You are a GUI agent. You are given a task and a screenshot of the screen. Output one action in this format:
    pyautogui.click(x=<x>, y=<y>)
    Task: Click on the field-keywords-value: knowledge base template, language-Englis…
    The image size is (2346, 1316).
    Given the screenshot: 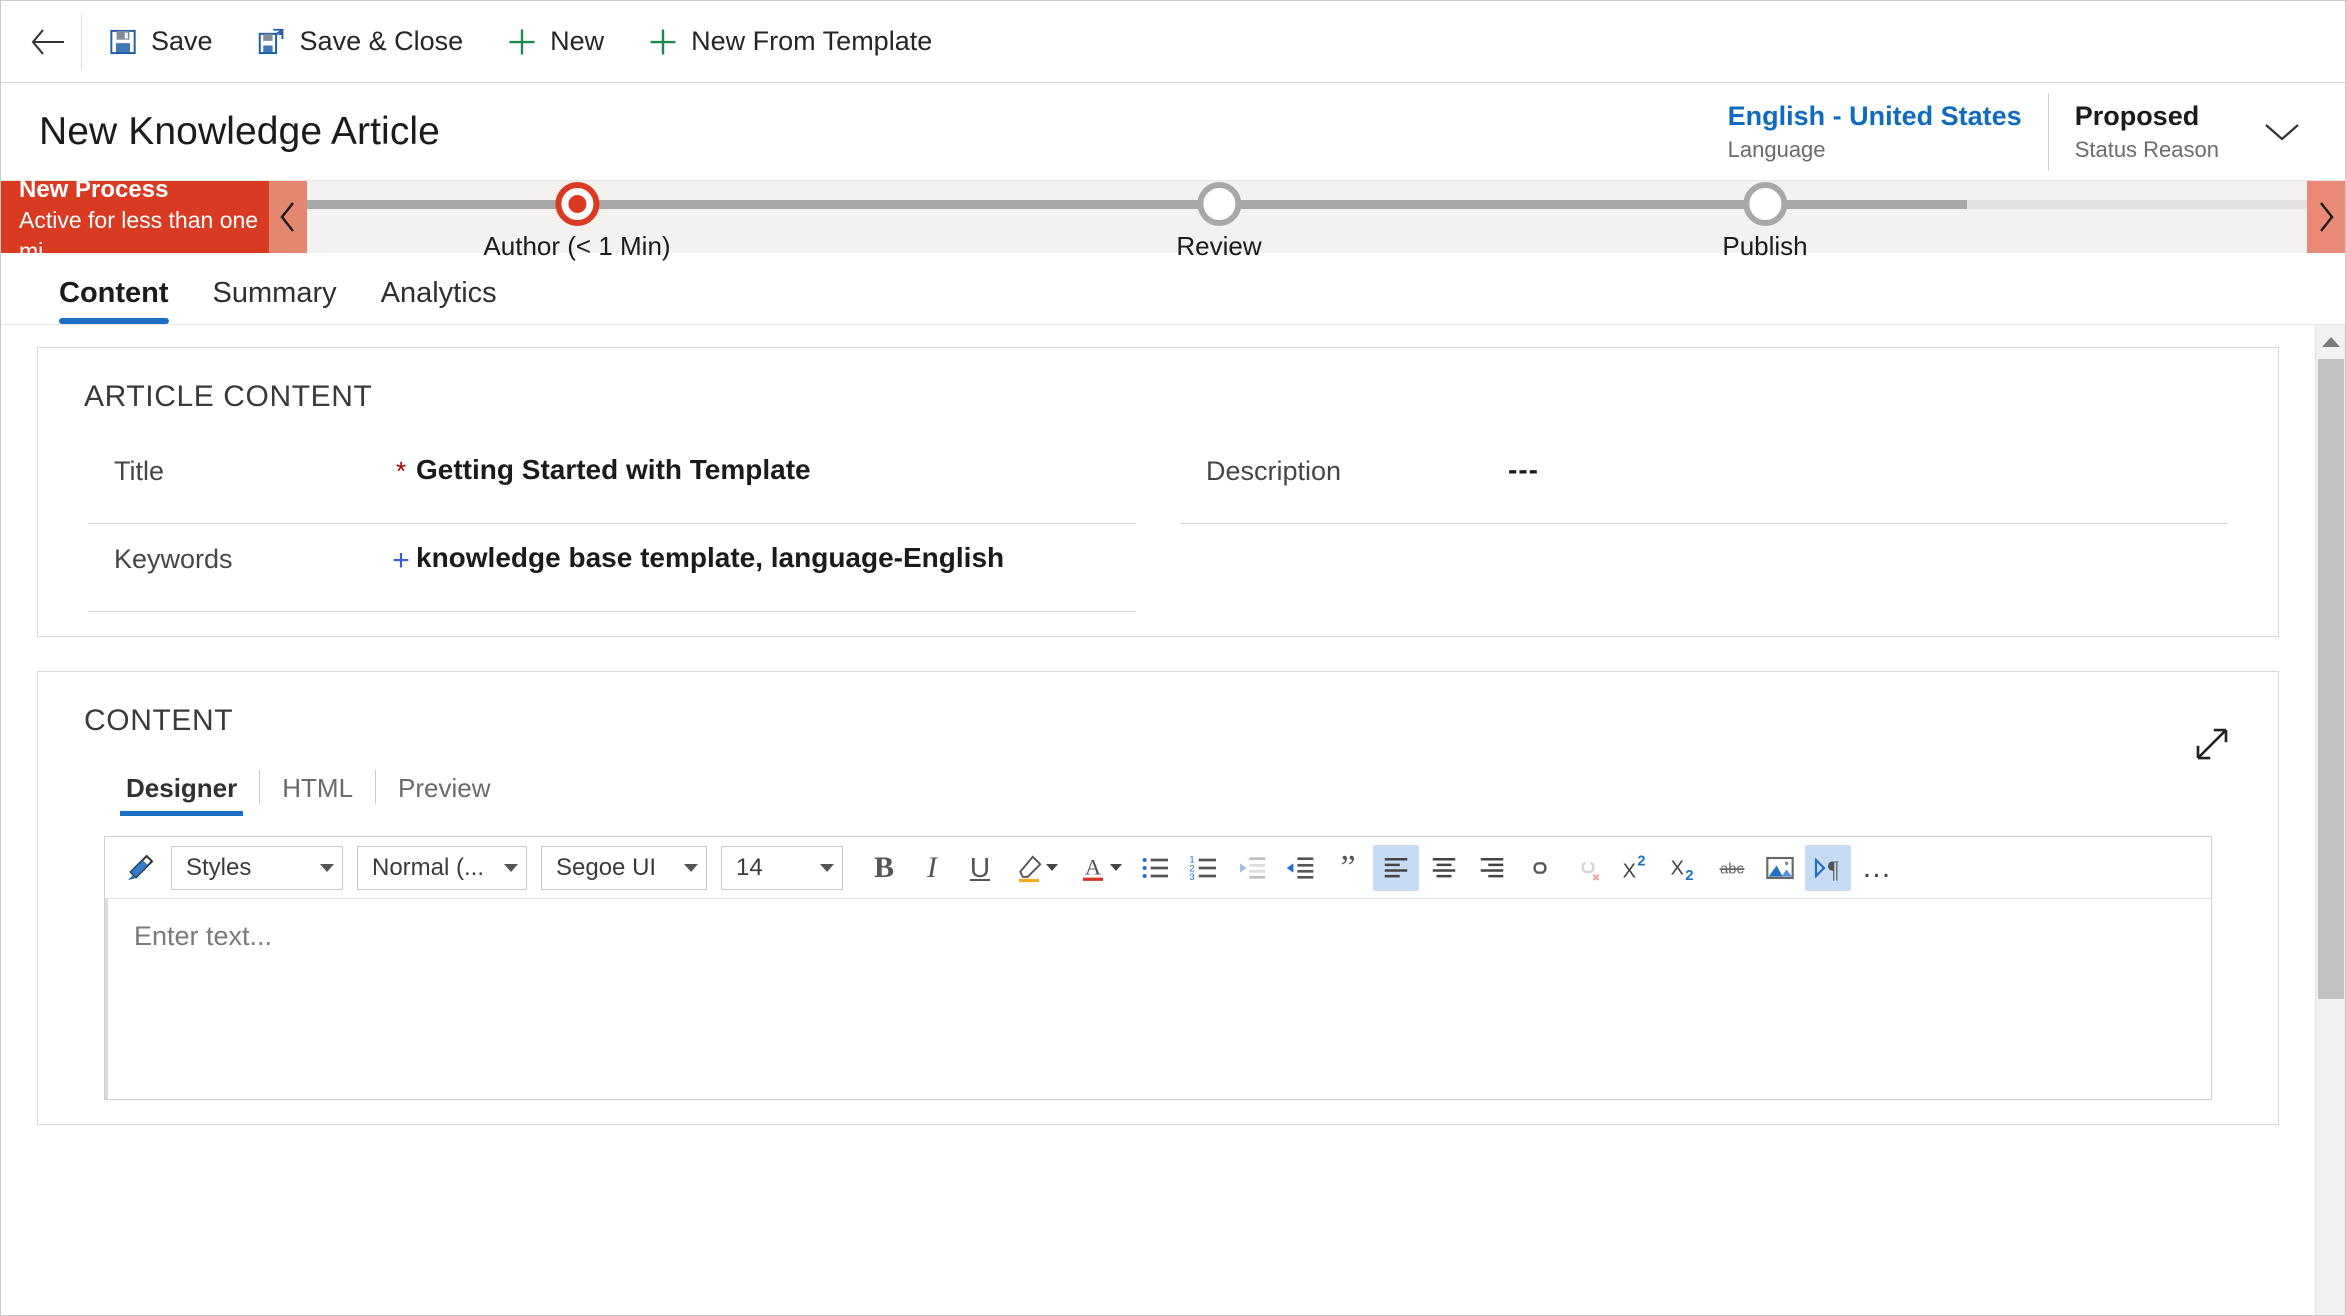 What is the action you would take?
    pyautogui.click(x=776, y=556)
    